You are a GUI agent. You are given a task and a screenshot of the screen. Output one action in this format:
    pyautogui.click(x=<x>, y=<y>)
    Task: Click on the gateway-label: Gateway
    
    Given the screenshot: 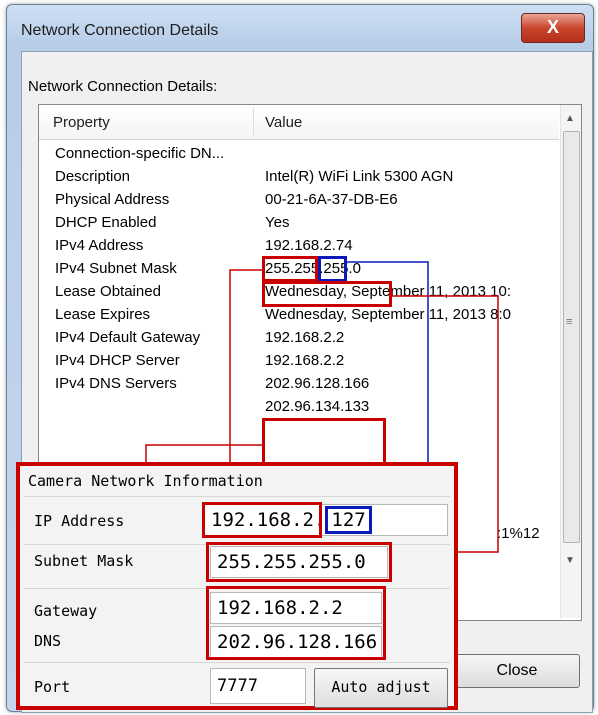 What is the action you would take?
    pyautogui.click(x=66, y=611)
    